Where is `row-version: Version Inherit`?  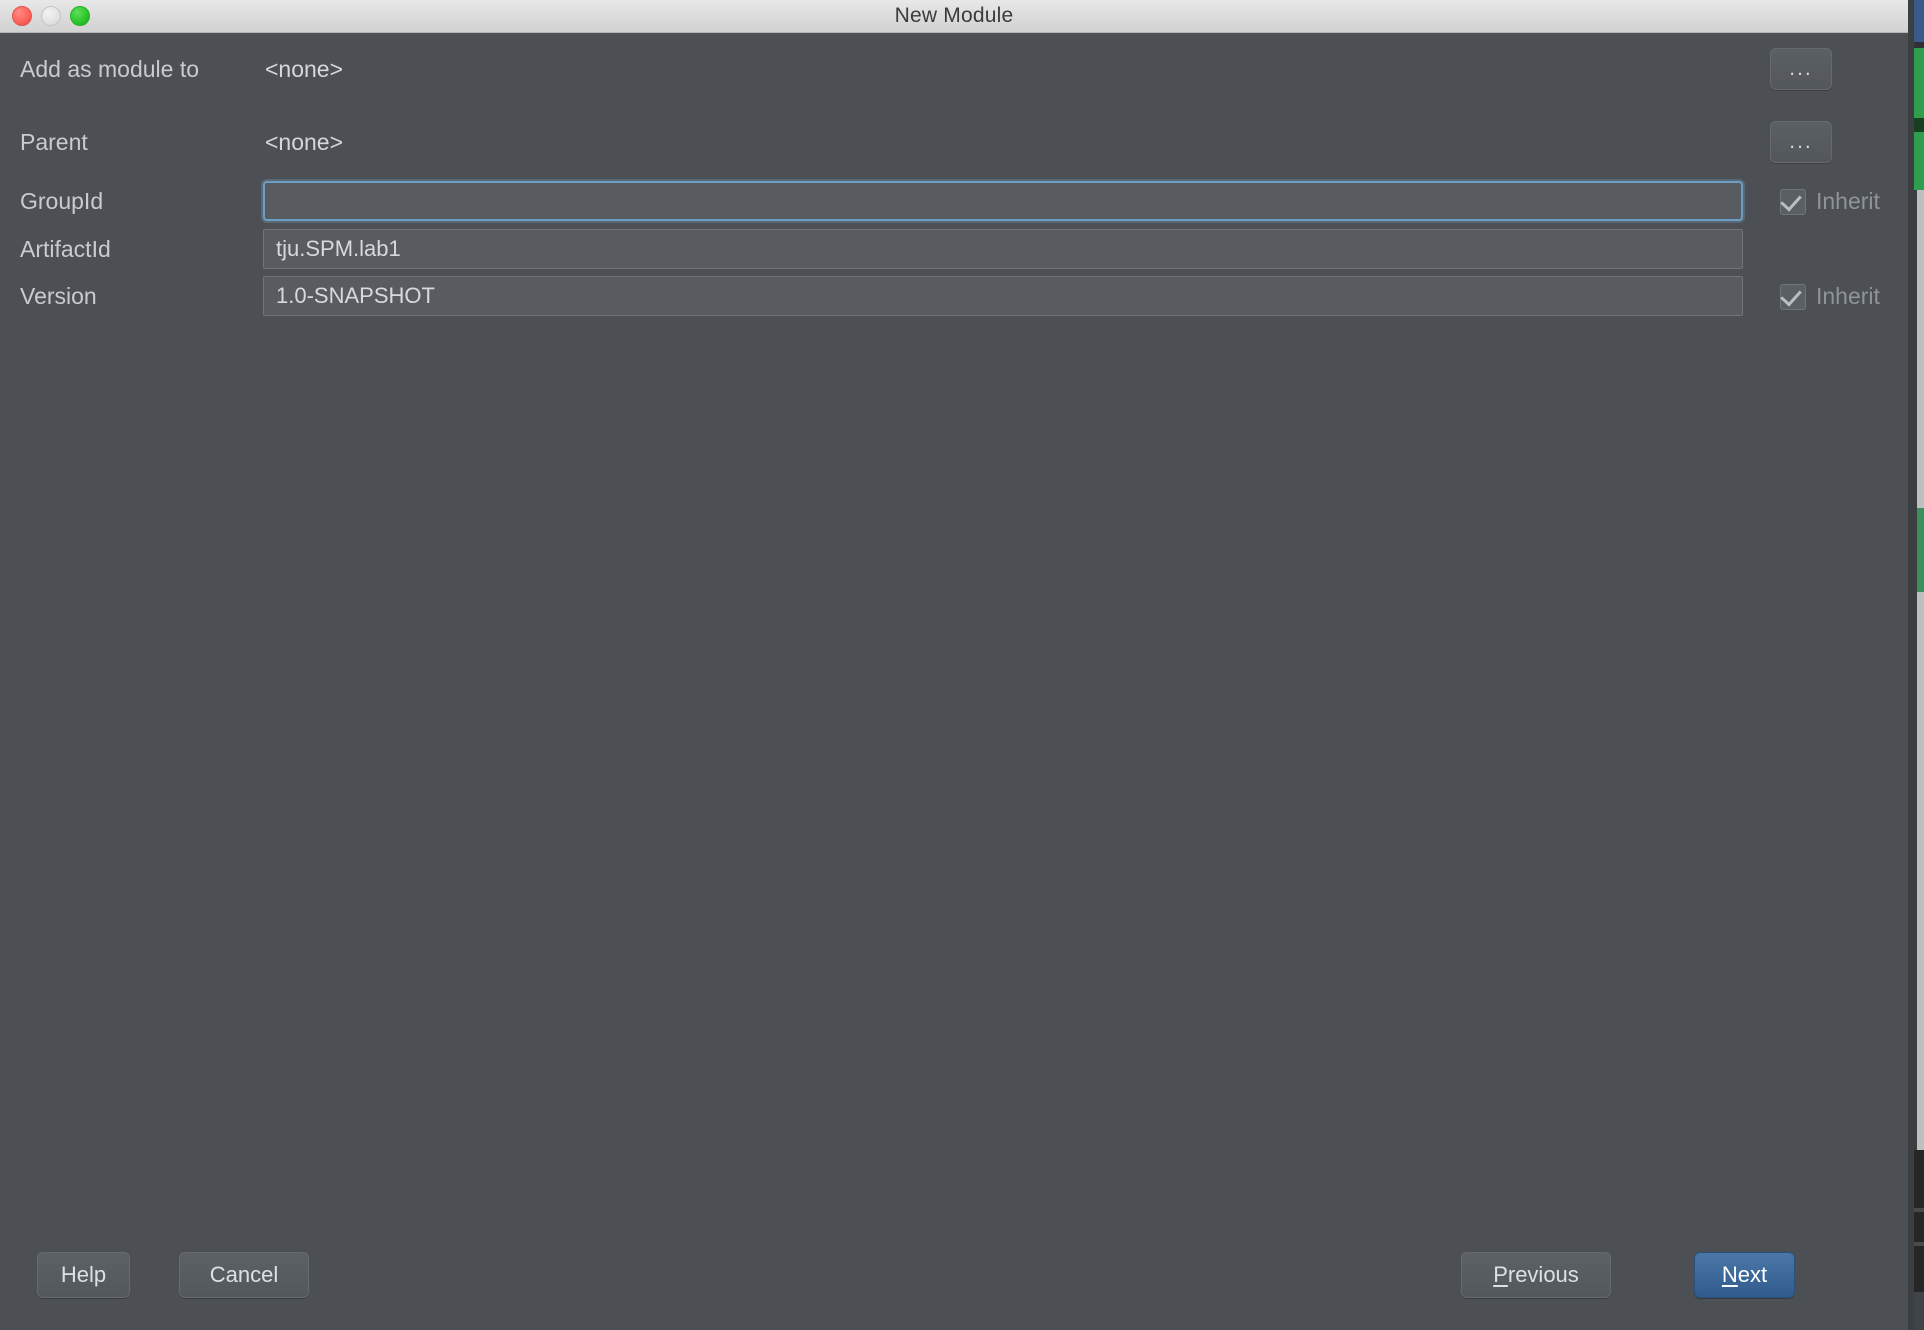
row-version: Version Inherit is located at coordinates (954, 296).